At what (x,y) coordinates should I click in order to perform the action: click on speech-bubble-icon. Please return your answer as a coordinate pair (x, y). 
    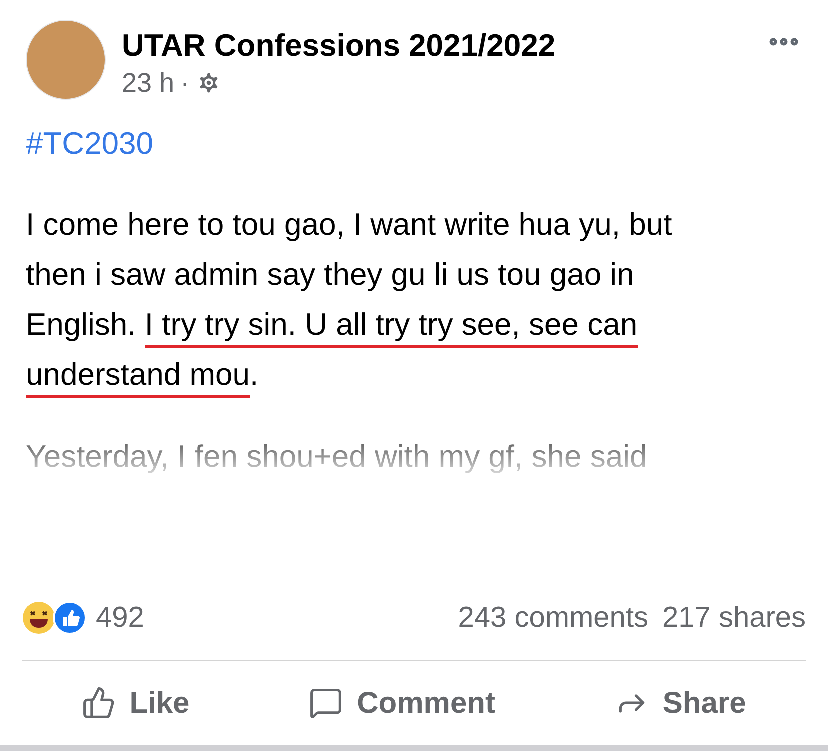
    Looking at the image, I should click on (326, 703).